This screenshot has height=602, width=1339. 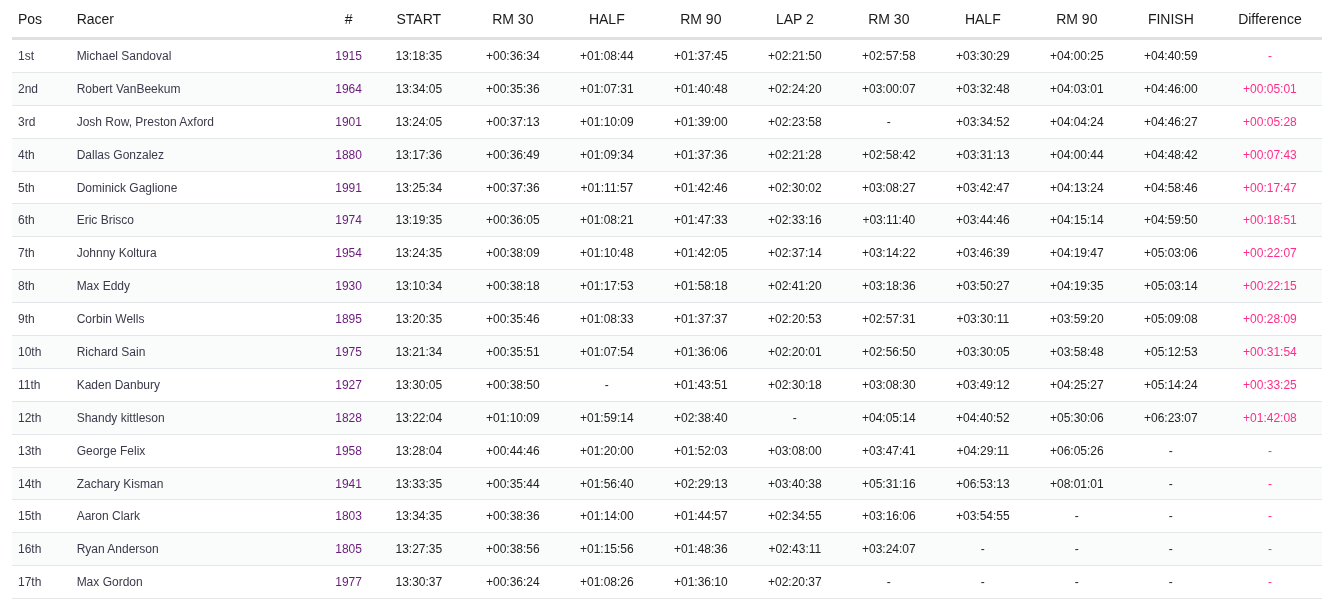 I want to click on table-cell: 13:24:05, so click(x=418, y=122).